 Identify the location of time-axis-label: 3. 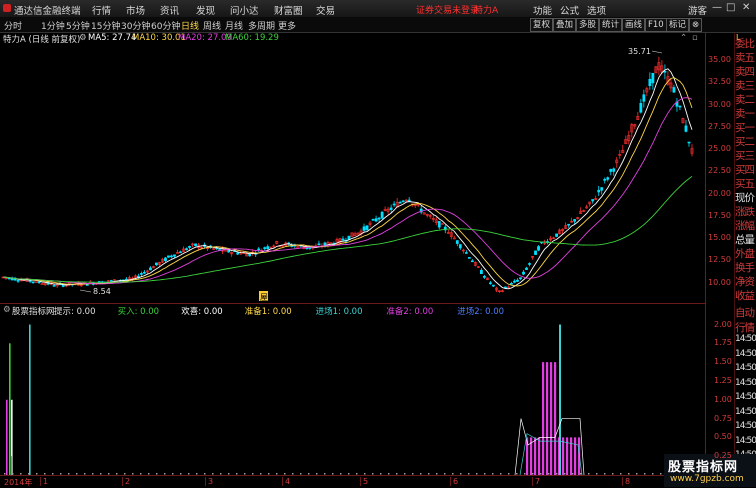
(209, 481).